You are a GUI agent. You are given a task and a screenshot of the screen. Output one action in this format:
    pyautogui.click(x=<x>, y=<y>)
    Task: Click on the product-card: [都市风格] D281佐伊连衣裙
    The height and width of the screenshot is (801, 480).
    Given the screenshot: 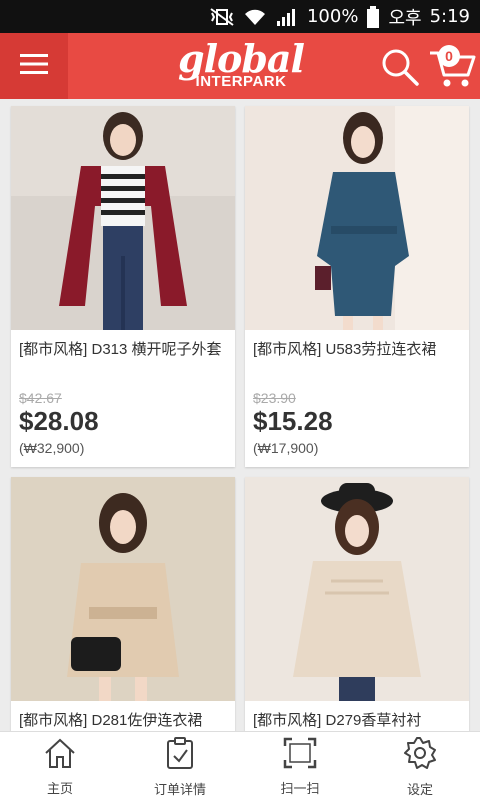 What is the action you would take?
    pyautogui.click(x=123, y=604)
    